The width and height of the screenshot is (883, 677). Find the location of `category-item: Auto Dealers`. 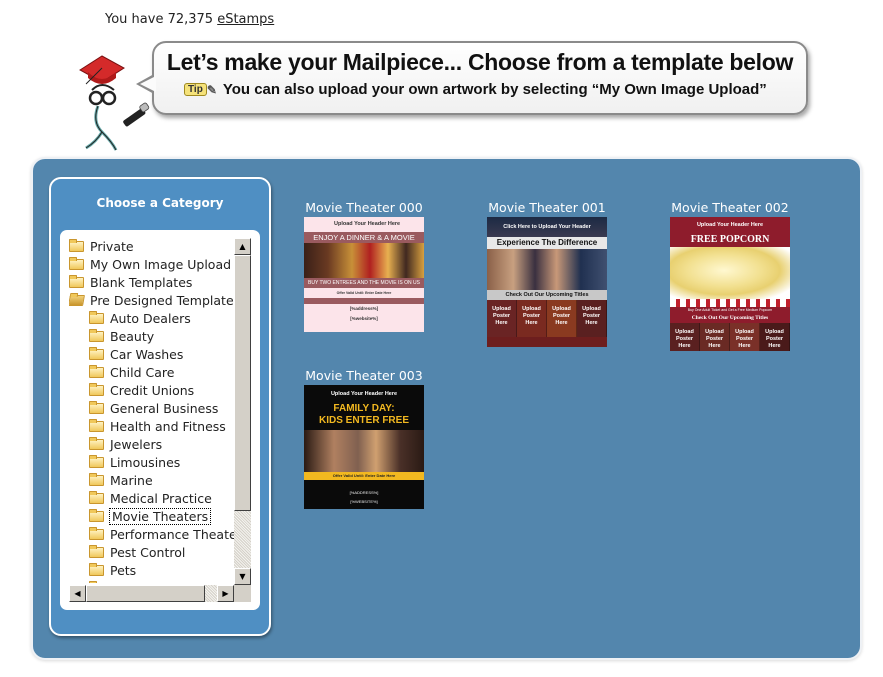

category-item: Auto Dealers is located at coordinates (151, 319).